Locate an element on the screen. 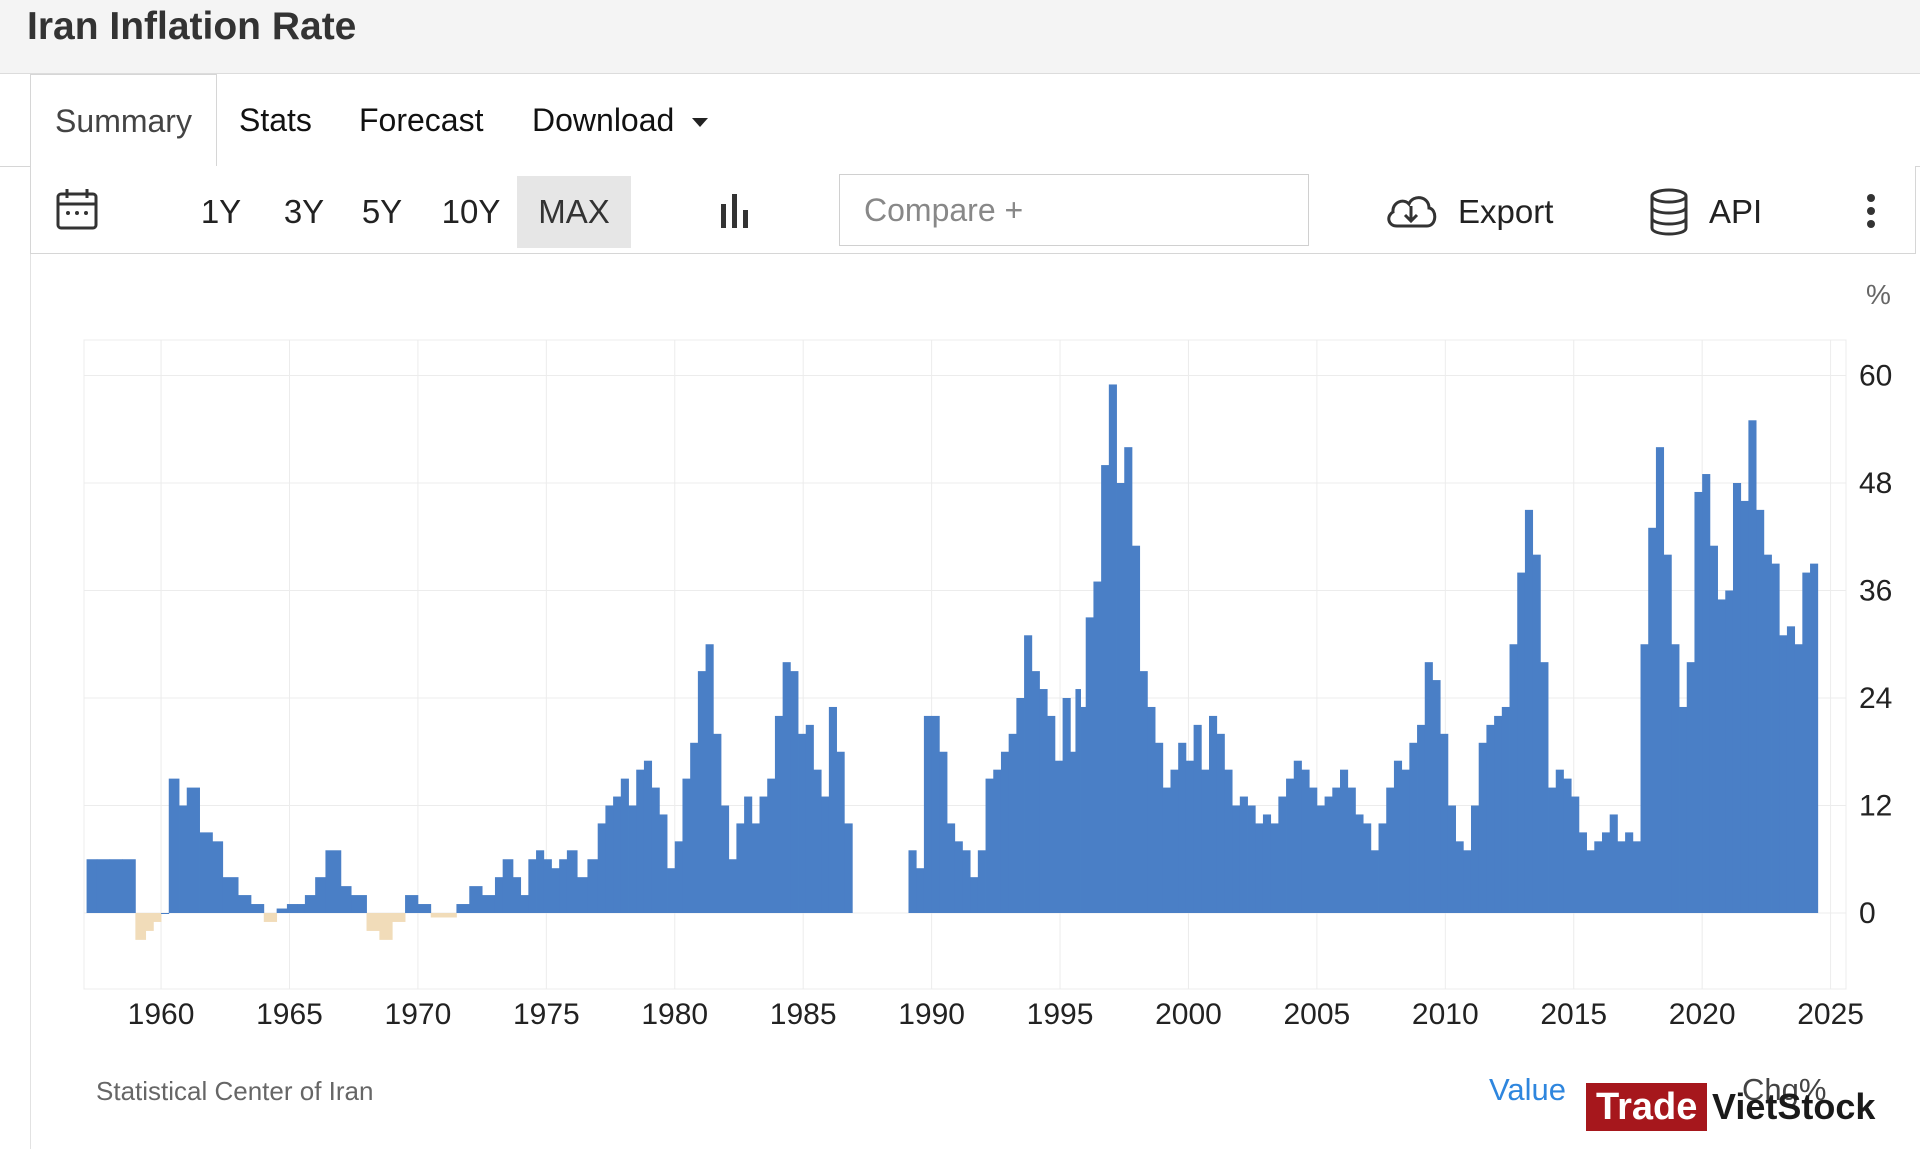 The width and height of the screenshot is (1920, 1149). y-axis-labels: 0 12 24 36 48 60 is located at coordinates (1875, 645).